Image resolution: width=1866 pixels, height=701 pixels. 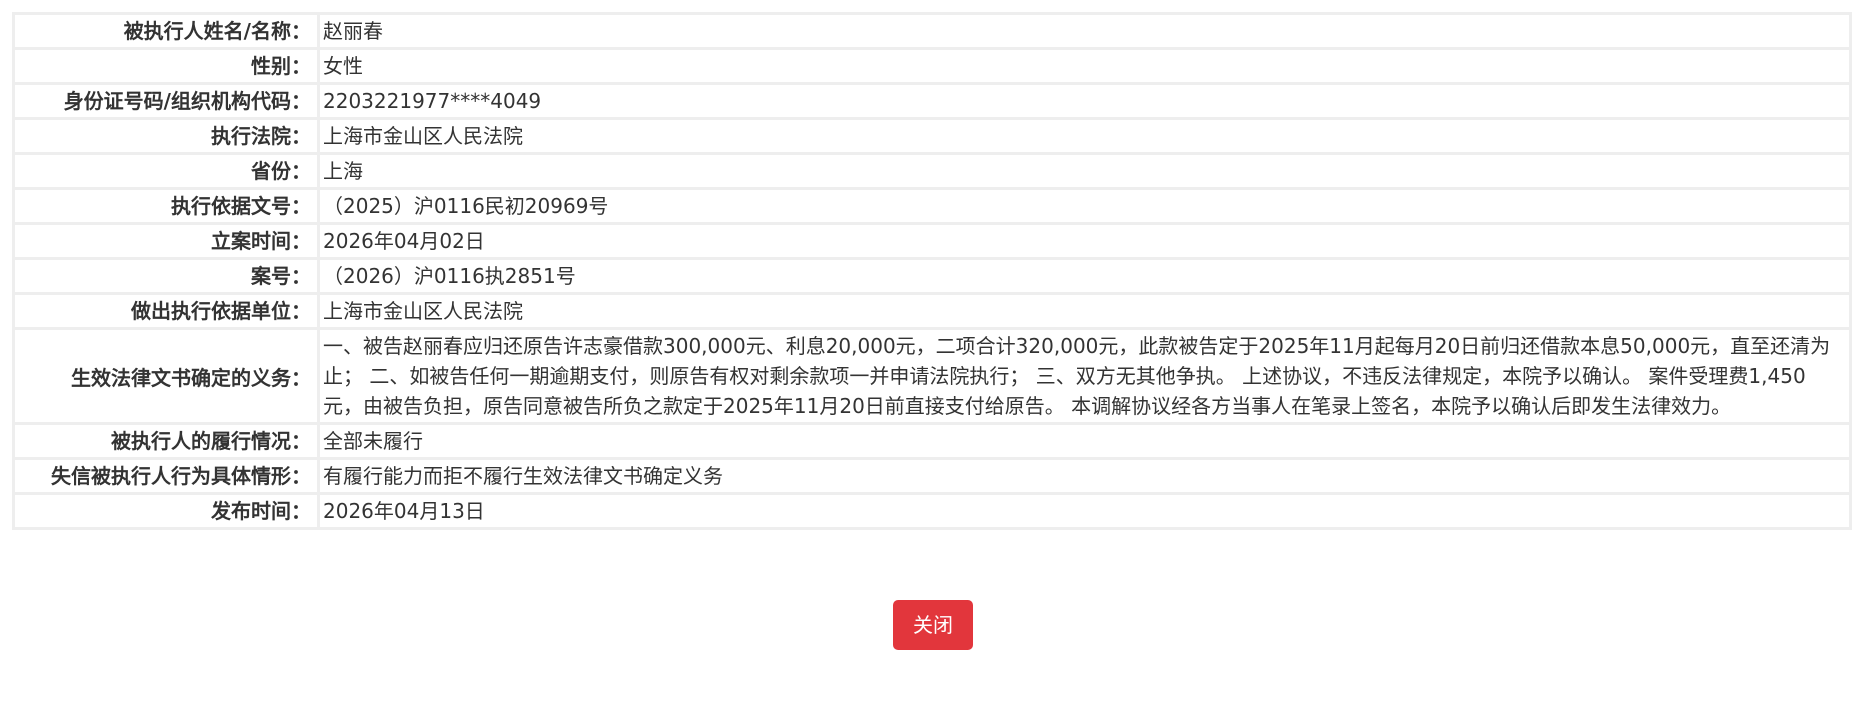 I want to click on value-publish-date: 2026年04月13日, so click(x=1084, y=511).